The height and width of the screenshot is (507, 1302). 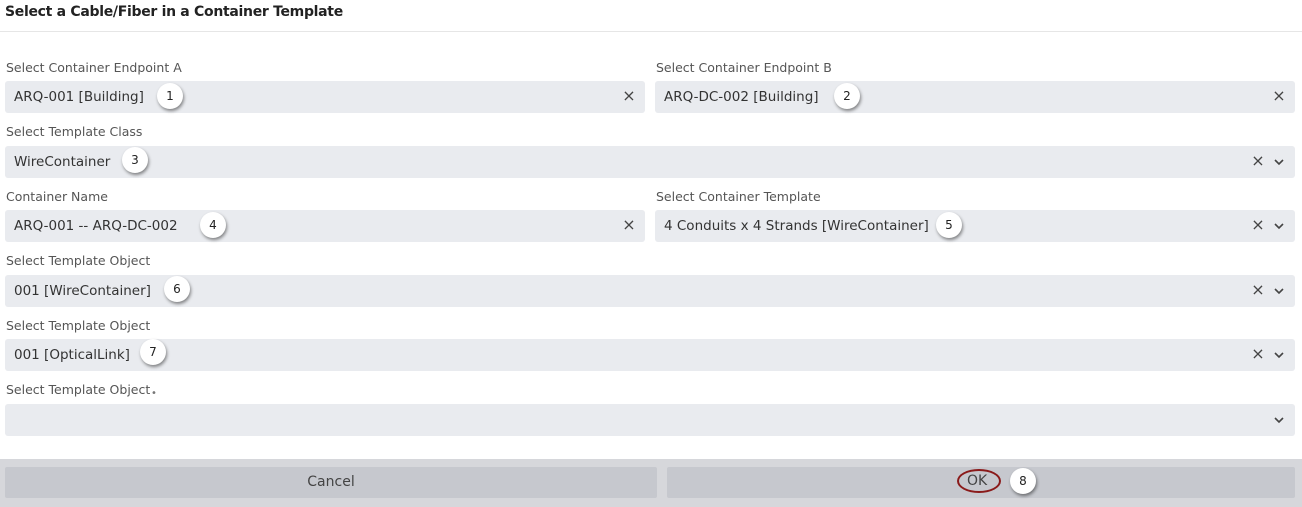 I want to click on callout-badge-5: 5, so click(x=949, y=225).